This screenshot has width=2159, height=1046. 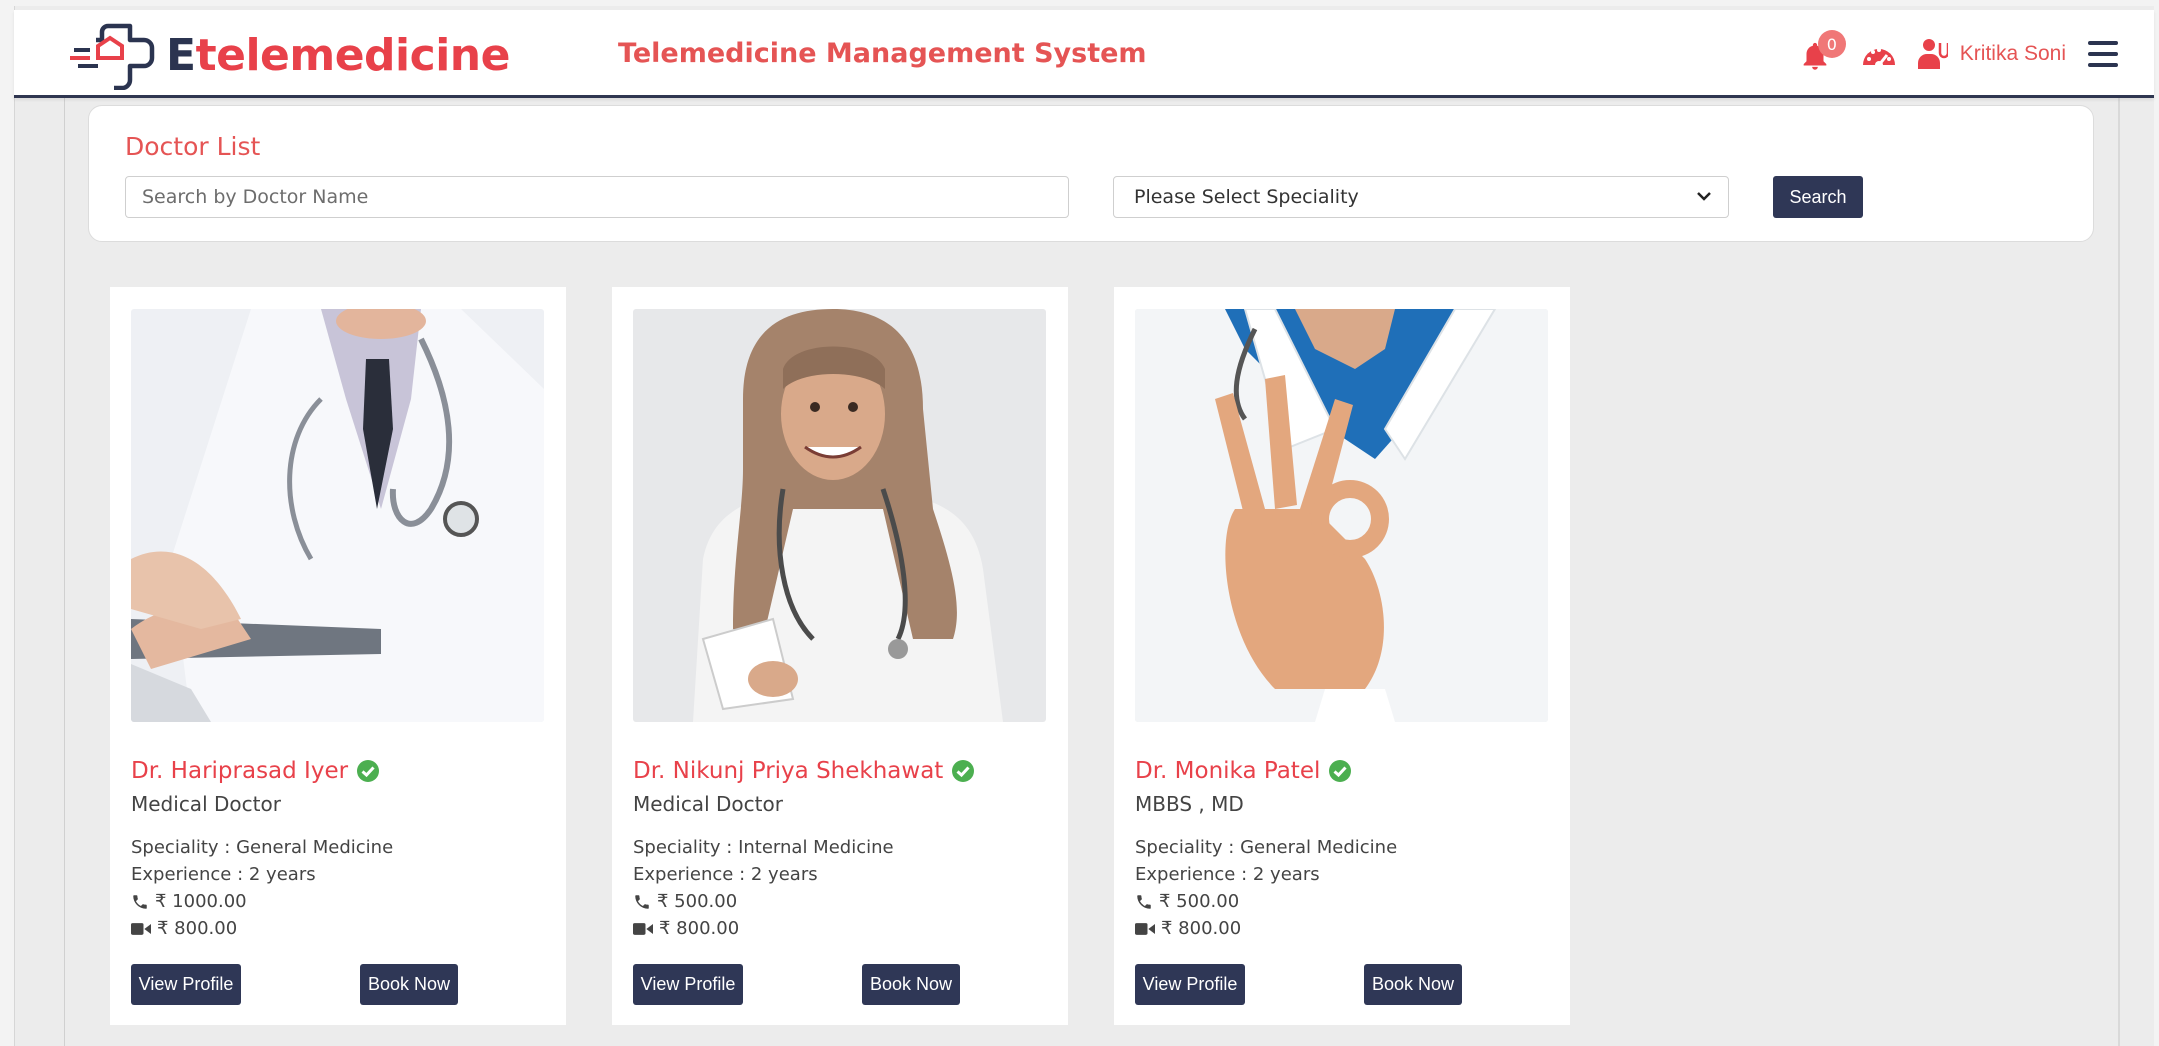 I want to click on notifications-button: 0, so click(x=1822, y=52).